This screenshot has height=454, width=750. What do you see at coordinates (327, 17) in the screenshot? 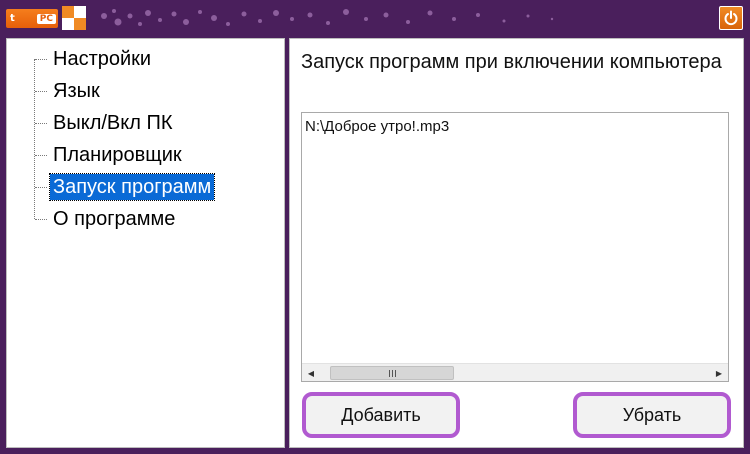
I see `decorative-dots` at bounding box center [327, 17].